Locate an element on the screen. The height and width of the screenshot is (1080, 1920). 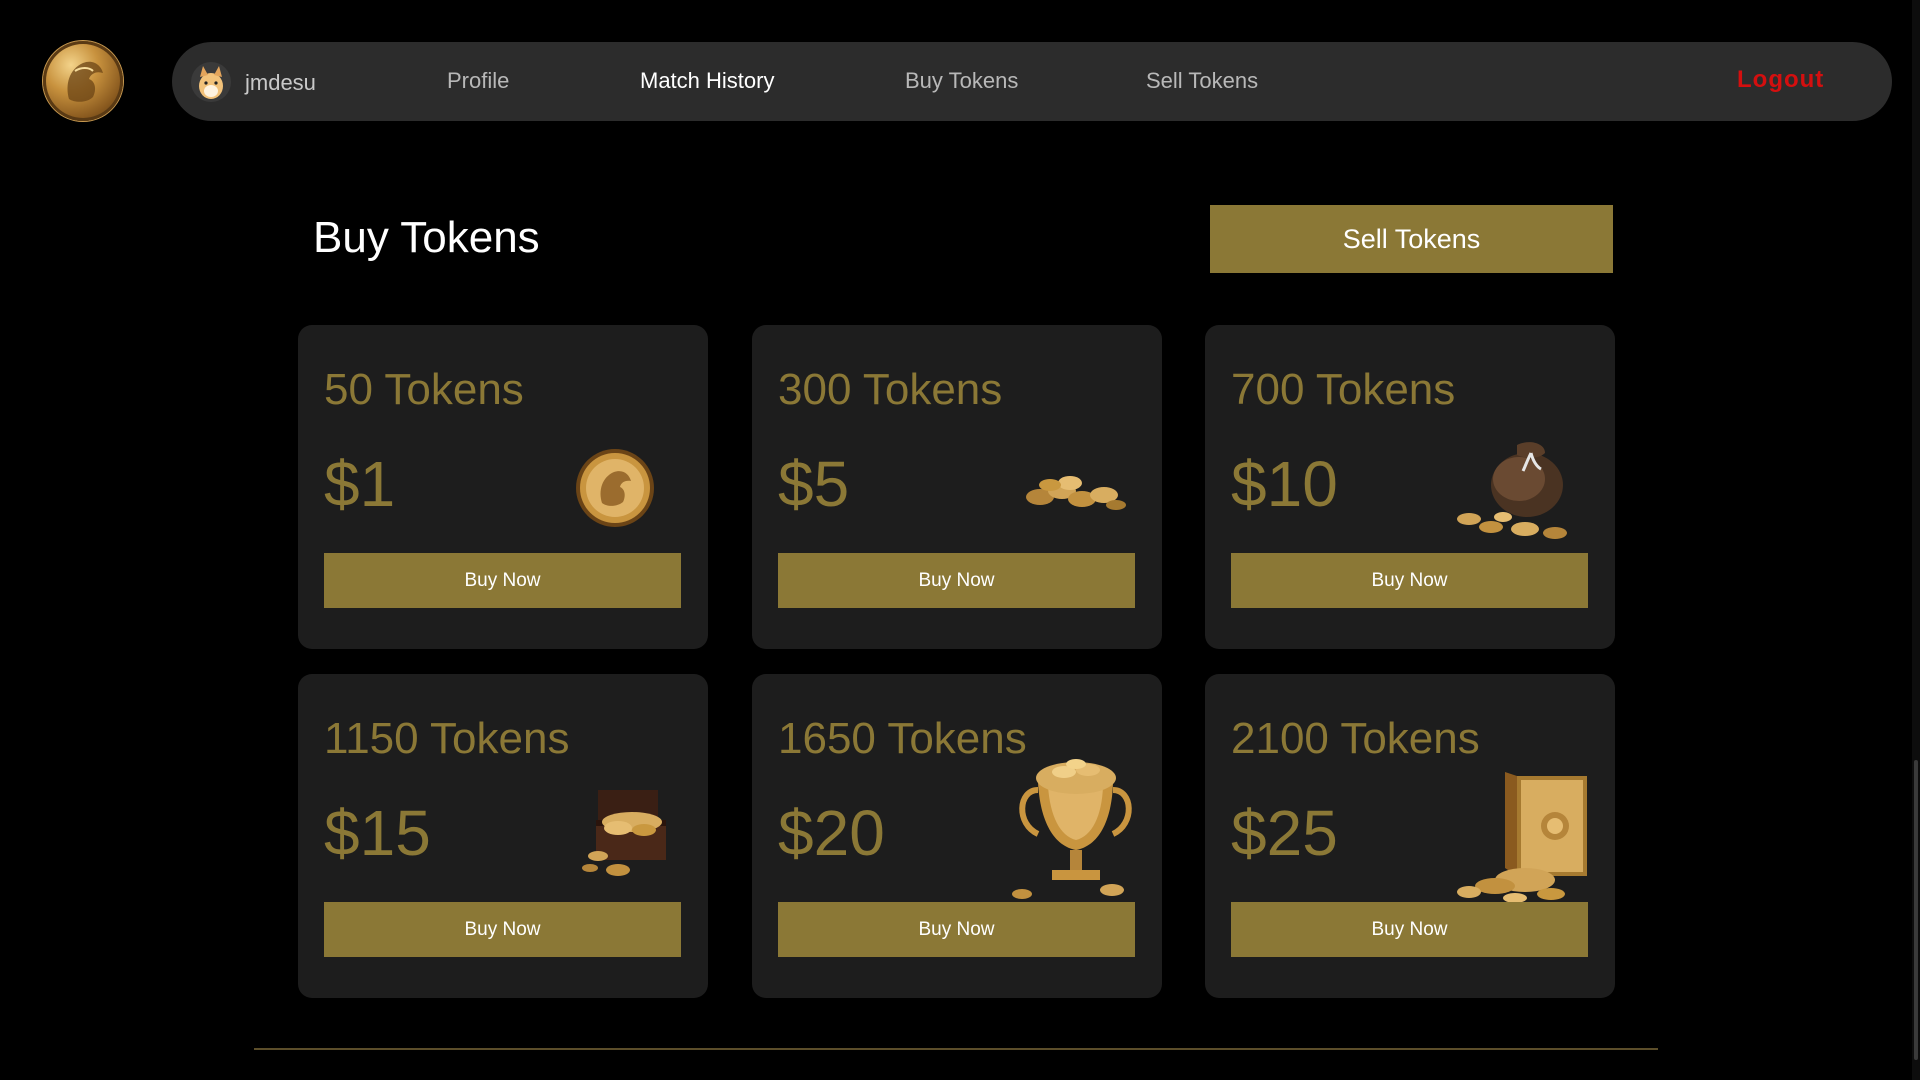
nav-link-match-history: Match History is located at coordinates (707, 81).